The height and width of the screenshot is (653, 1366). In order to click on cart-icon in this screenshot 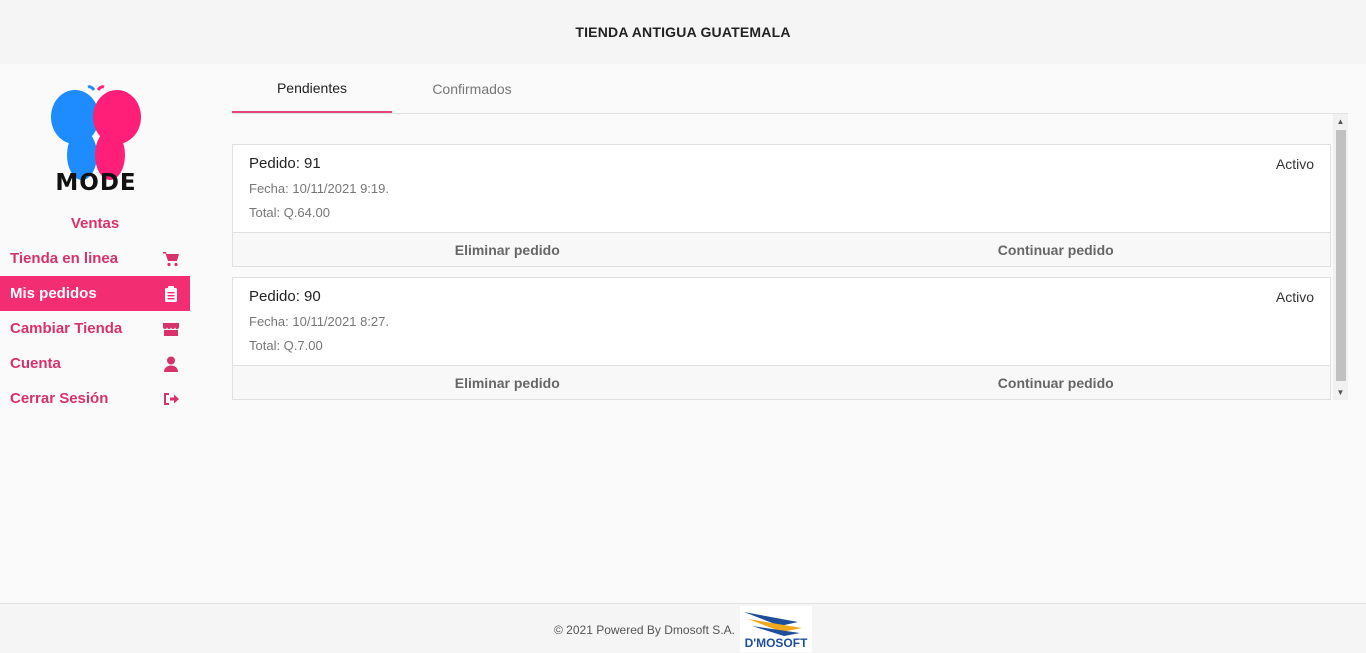, I will do `click(171, 258)`.